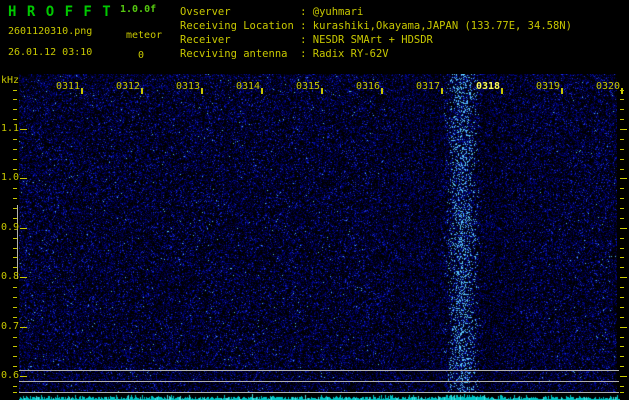 This screenshot has width=629, height=400. I want to click on header-info-row: Ovserver : @yuhmari, so click(272, 12).